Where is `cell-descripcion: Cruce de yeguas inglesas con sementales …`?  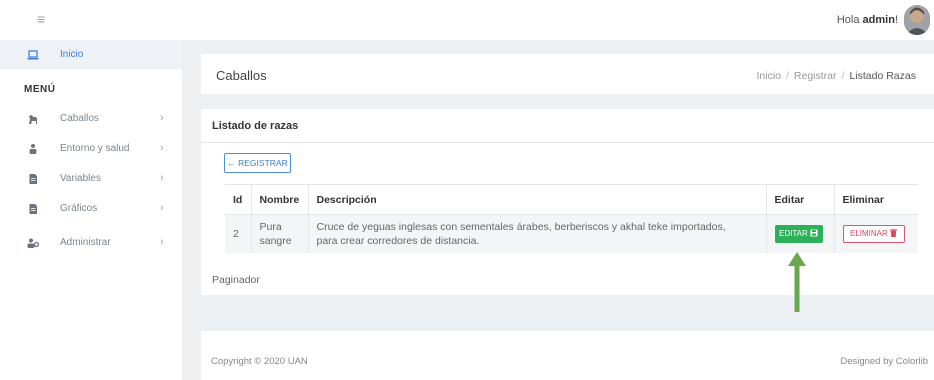 cell-descripcion: Cruce de yeguas inglesas con sementales … is located at coordinates (536, 233).